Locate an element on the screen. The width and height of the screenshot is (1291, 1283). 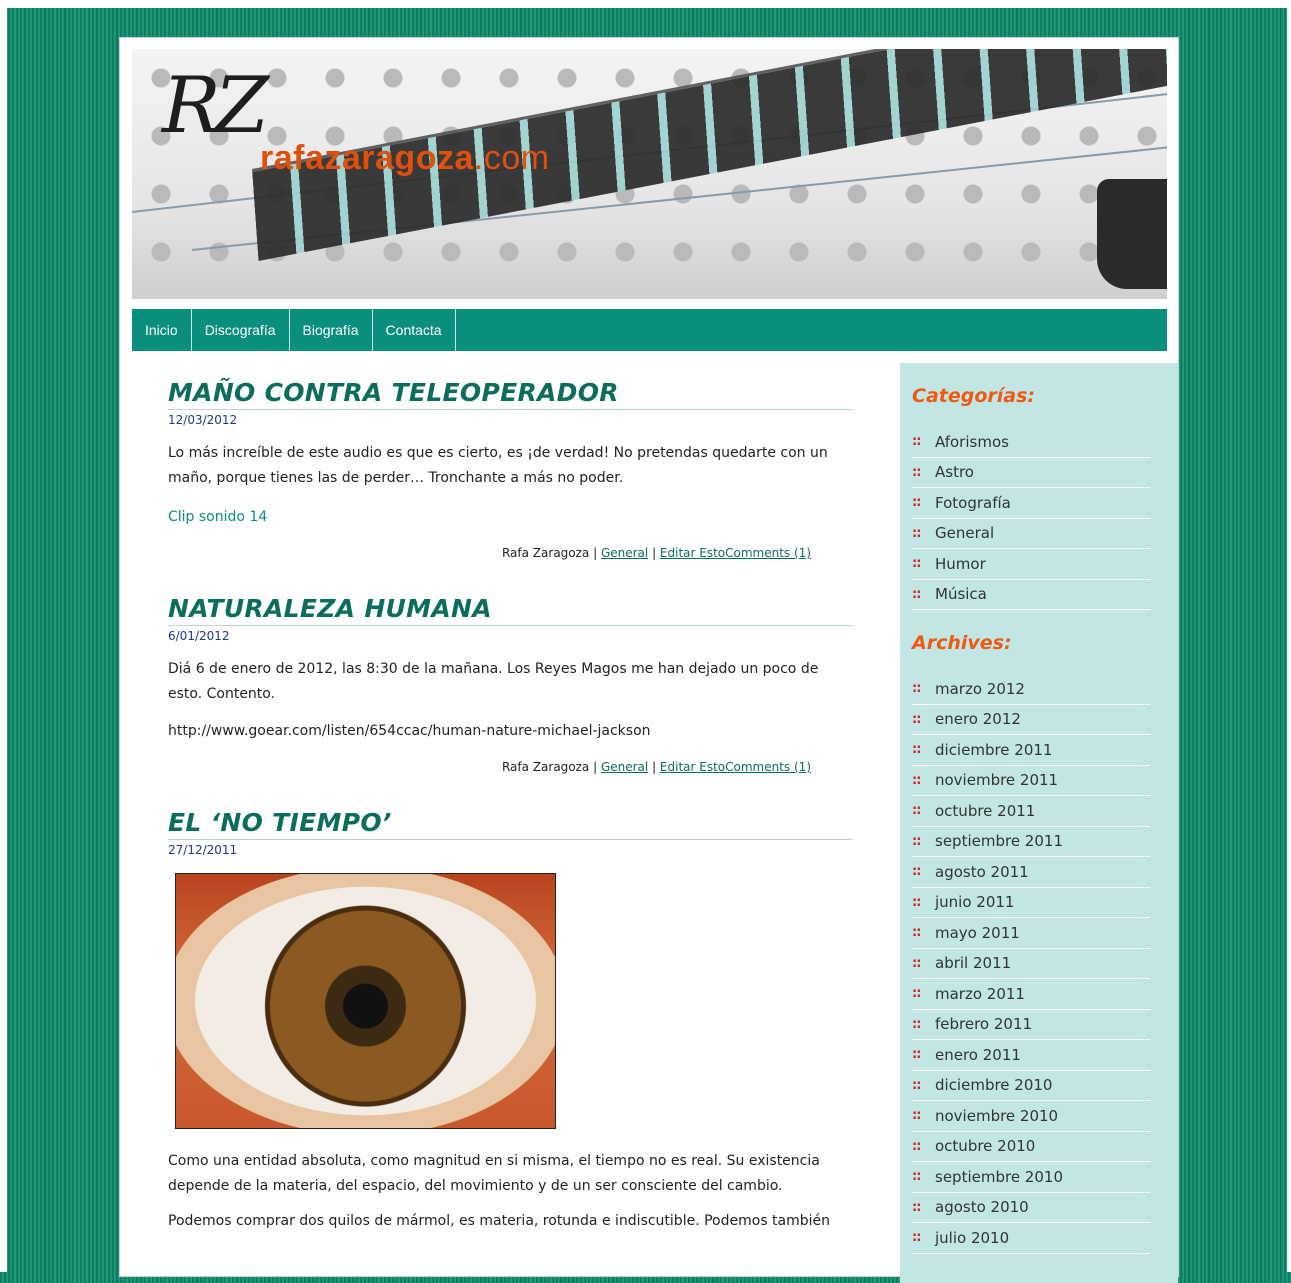
archive-item: :: agosto 2010 is located at coordinates (1031, 1208).